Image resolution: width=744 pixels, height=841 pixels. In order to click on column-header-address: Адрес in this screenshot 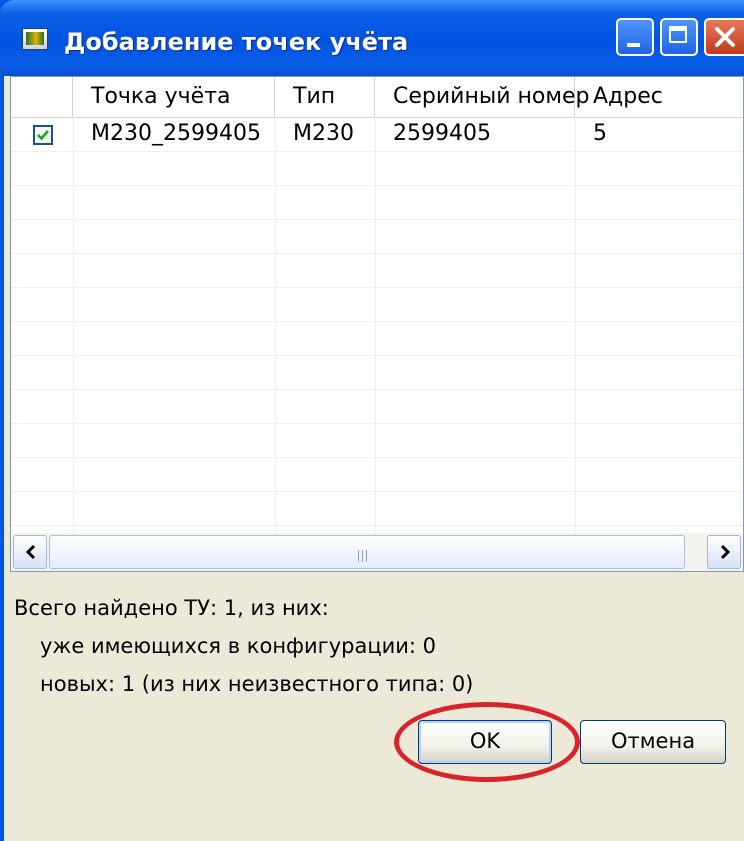, I will do `click(659, 97)`.